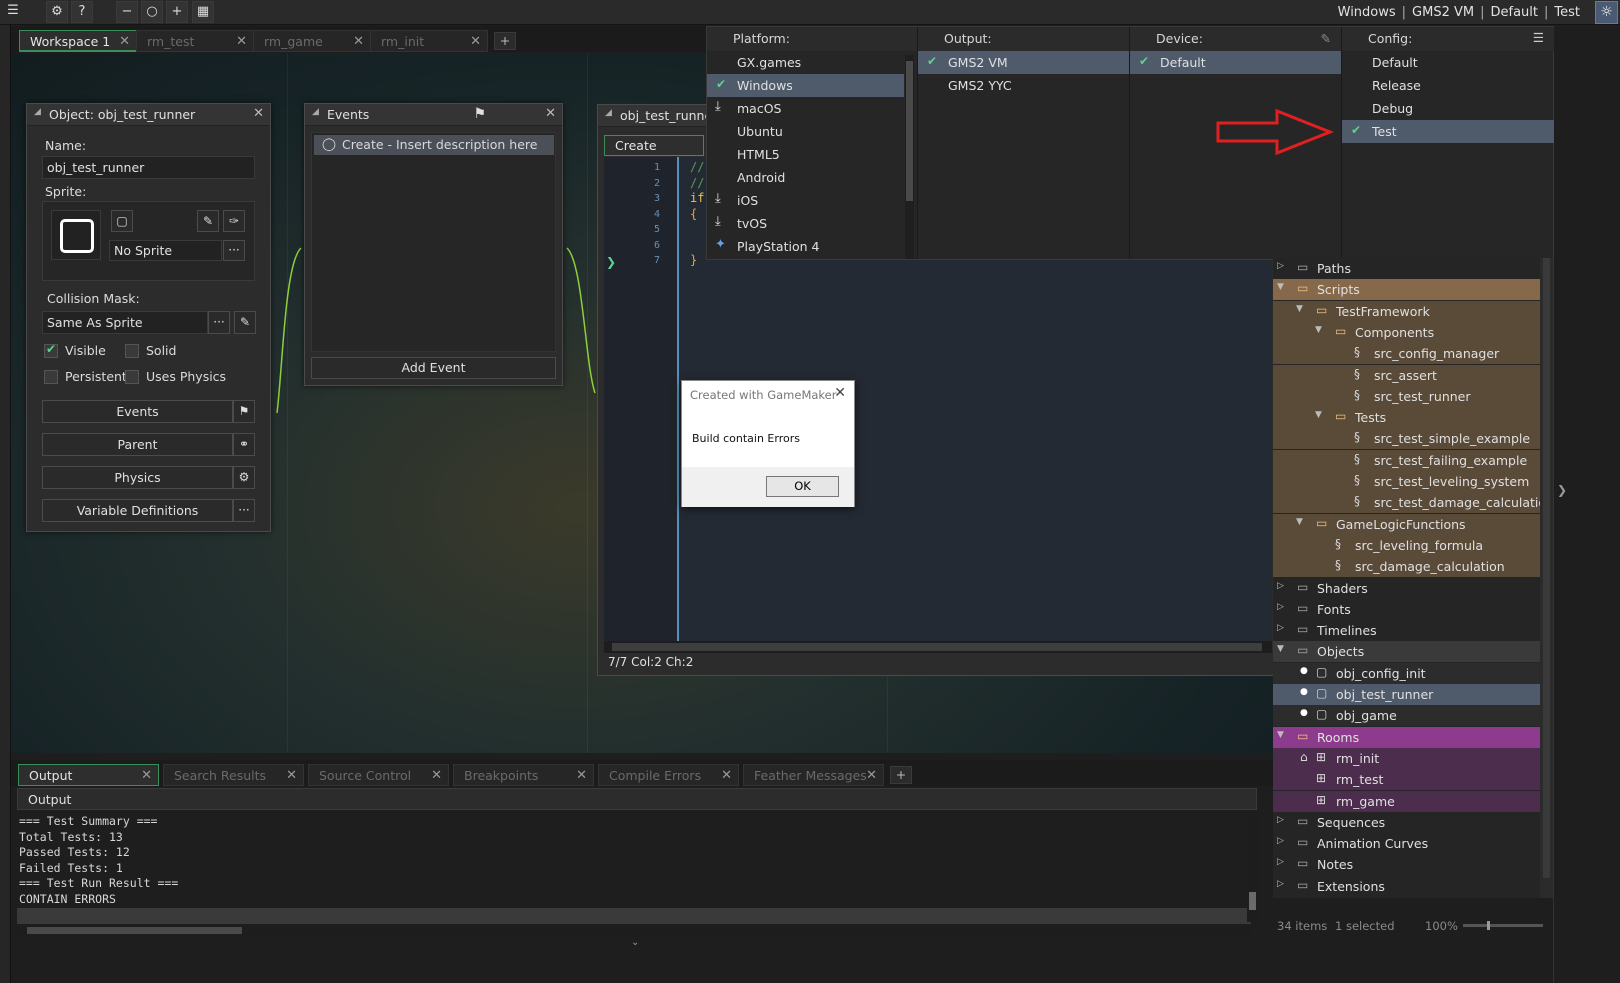  Describe the element at coordinates (132, 377) in the screenshot. I see `uses-physics-checkbox` at that location.